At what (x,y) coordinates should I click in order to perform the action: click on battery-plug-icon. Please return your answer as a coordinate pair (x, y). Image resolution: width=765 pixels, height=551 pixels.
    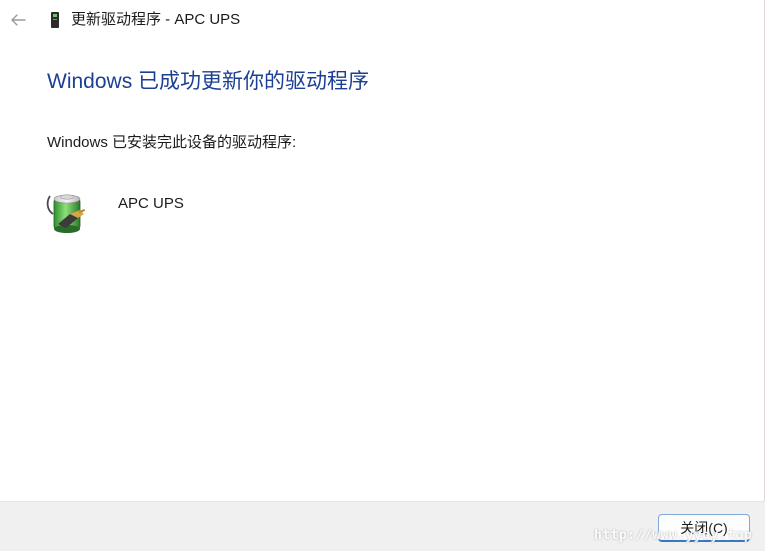
    Looking at the image, I should click on (66, 213).